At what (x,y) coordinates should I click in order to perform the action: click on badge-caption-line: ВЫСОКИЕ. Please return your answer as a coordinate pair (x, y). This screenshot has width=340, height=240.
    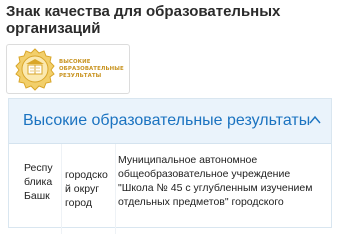
    Looking at the image, I should click on (75, 62).